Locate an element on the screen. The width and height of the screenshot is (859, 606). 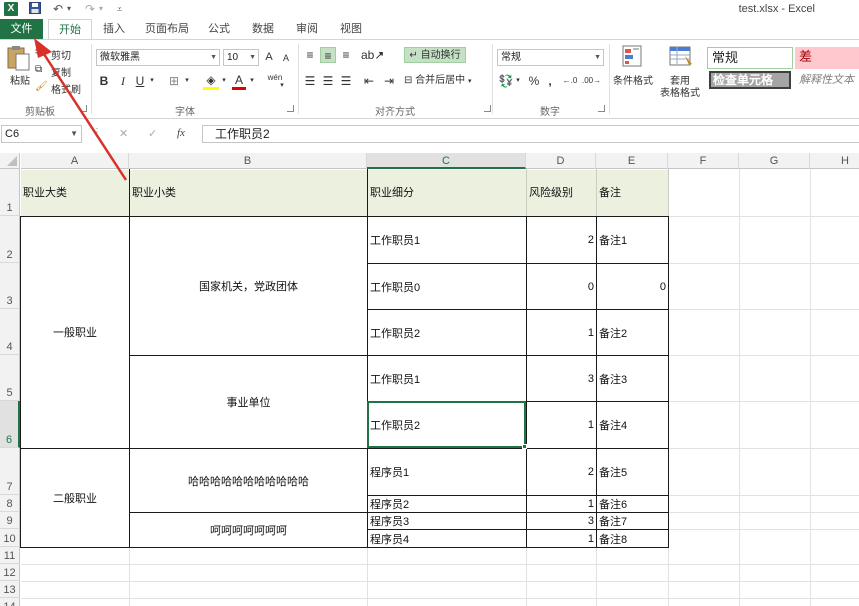
bold-button: B is located at coordinates (104, 81).